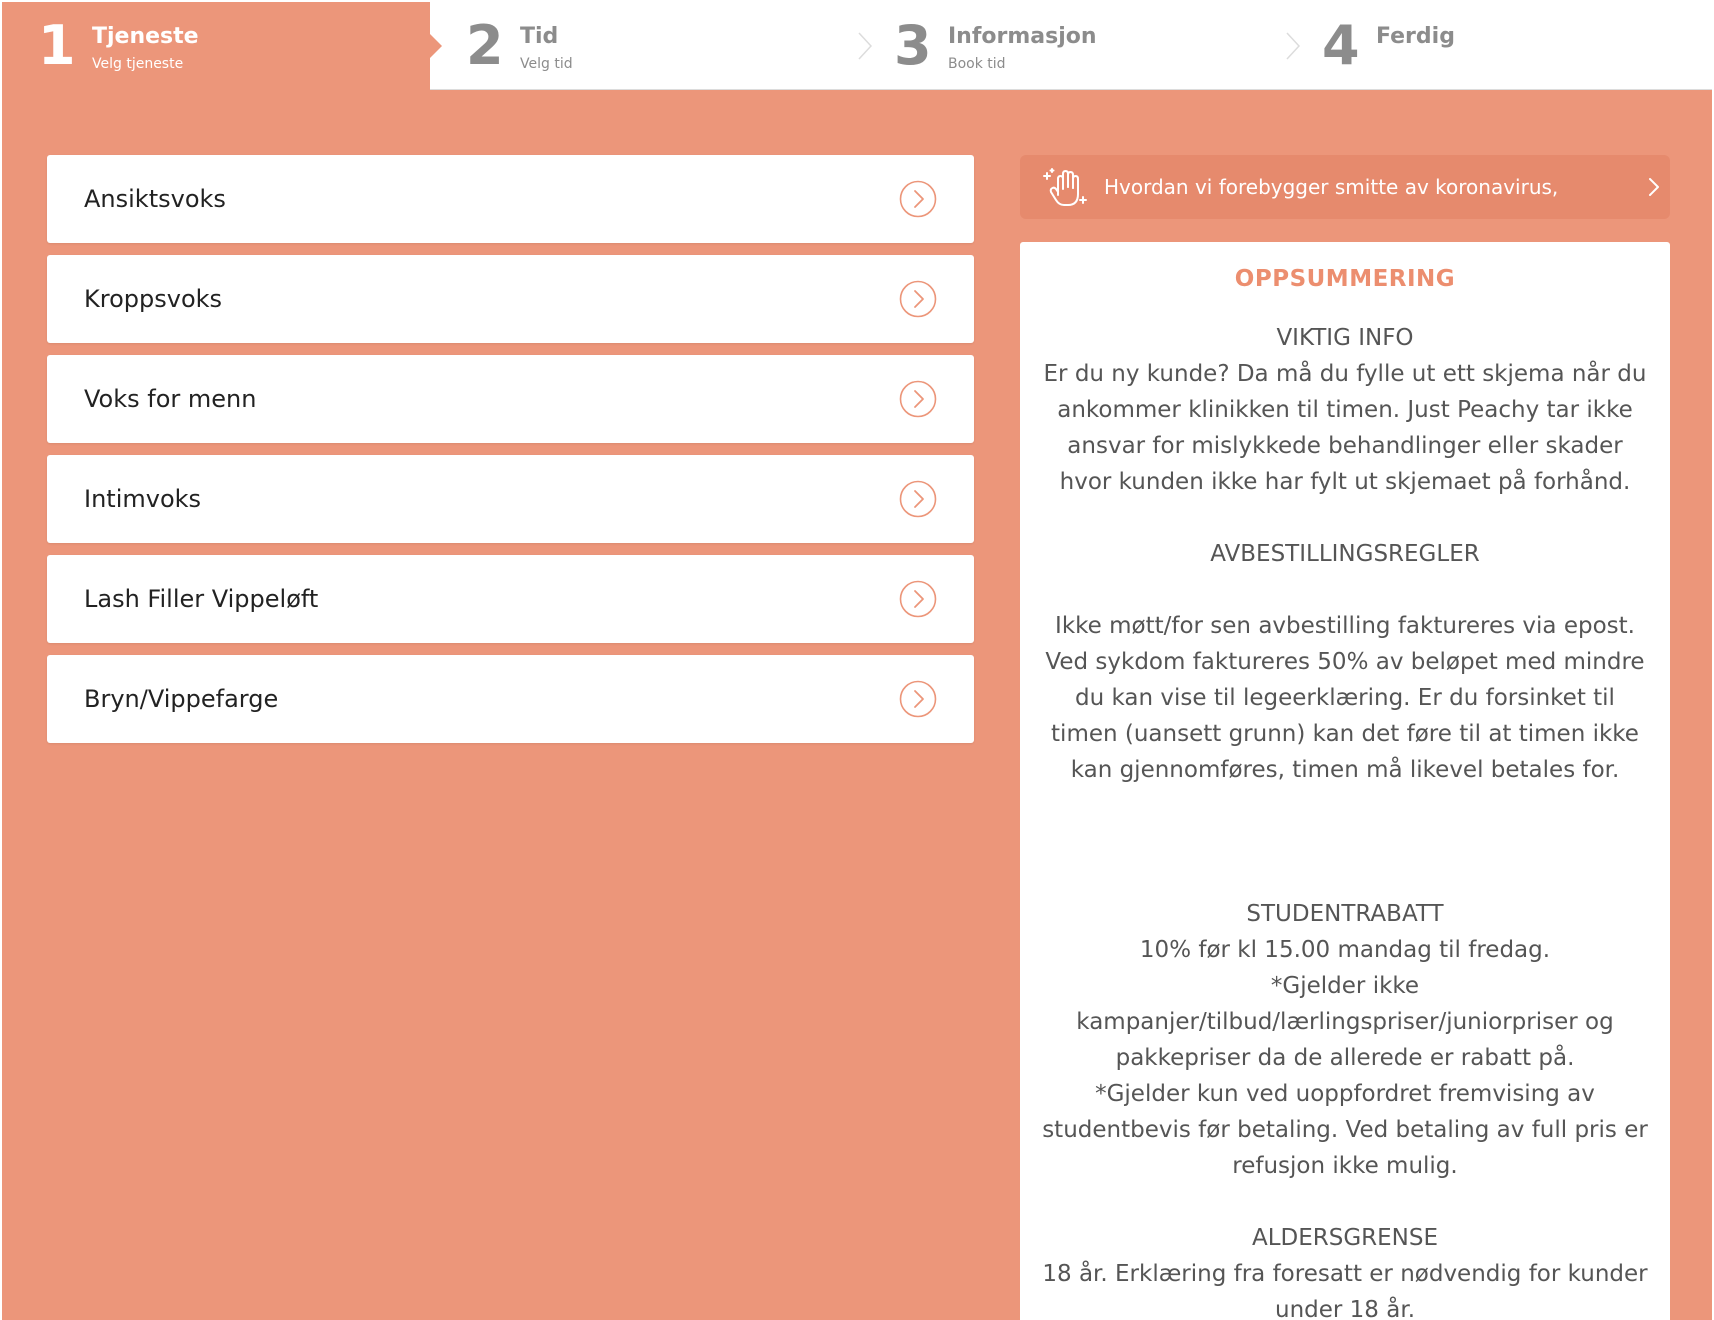 Image resolution: width=1714 pixels, height=1320 pixels. Describe the element at coordinates (510, 599) in the screenshot. I see `service-item-lash-filler-vippeloft: Lash Filler Vippeløft` at that location.